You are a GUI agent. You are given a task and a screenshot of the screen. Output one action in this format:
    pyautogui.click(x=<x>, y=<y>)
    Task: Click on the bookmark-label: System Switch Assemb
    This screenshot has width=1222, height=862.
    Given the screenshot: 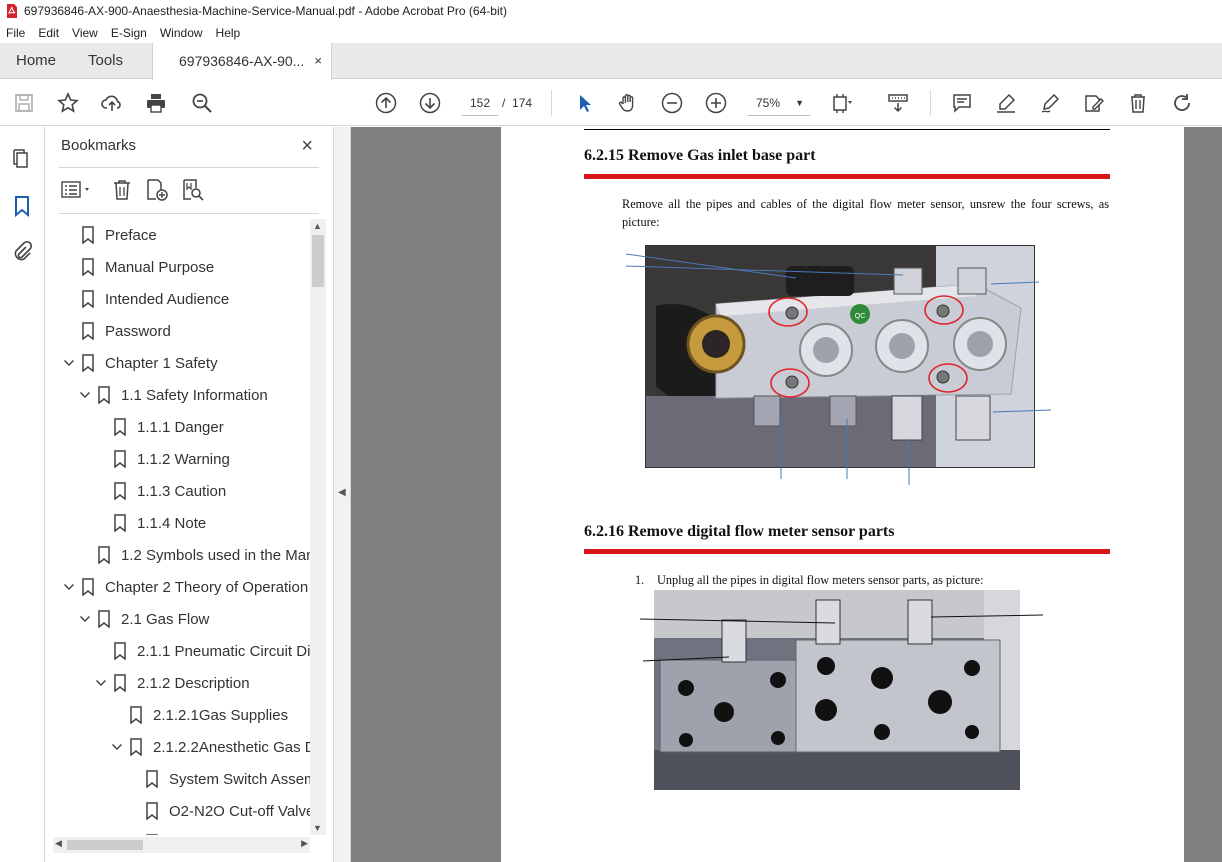 What is the action you would take?
    pyautogui.click(x=240, y=779)
    